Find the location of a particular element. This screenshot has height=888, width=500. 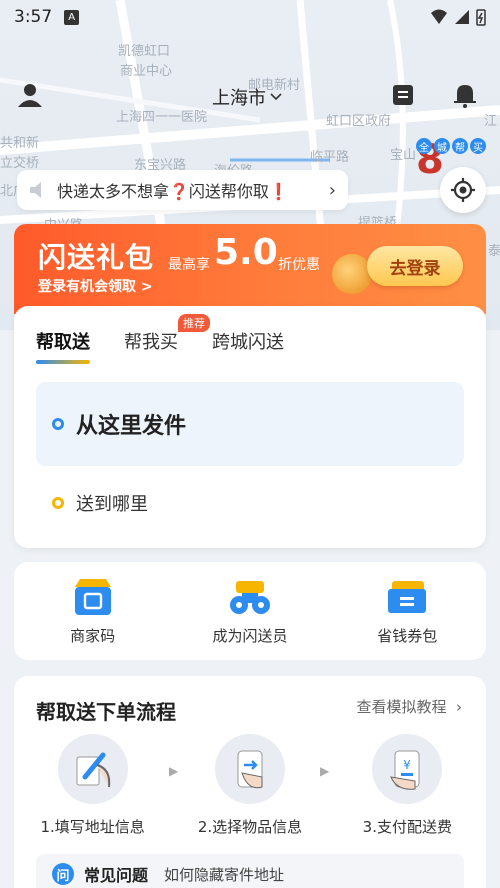

map-promo-chips: 全 城 帮 买 is located at coordinates (451, 147).